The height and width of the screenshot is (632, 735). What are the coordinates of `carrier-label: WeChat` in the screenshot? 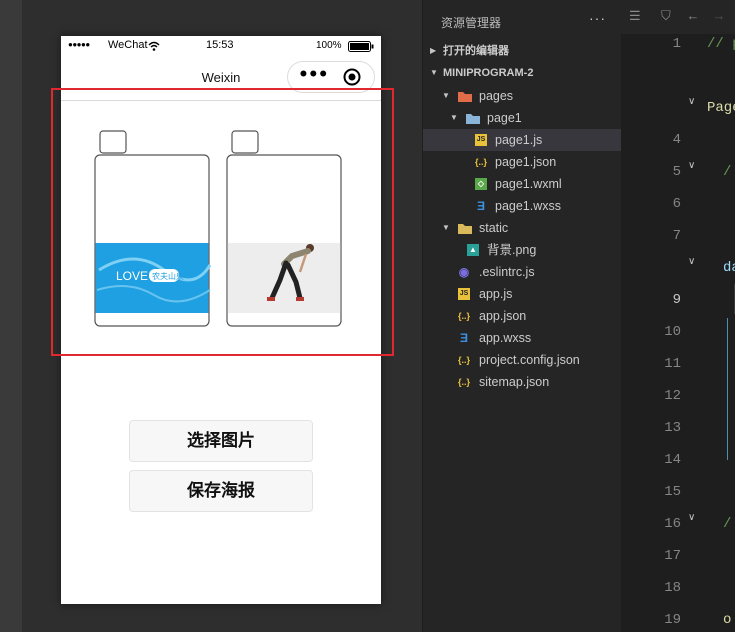 It's located at (128, 45).